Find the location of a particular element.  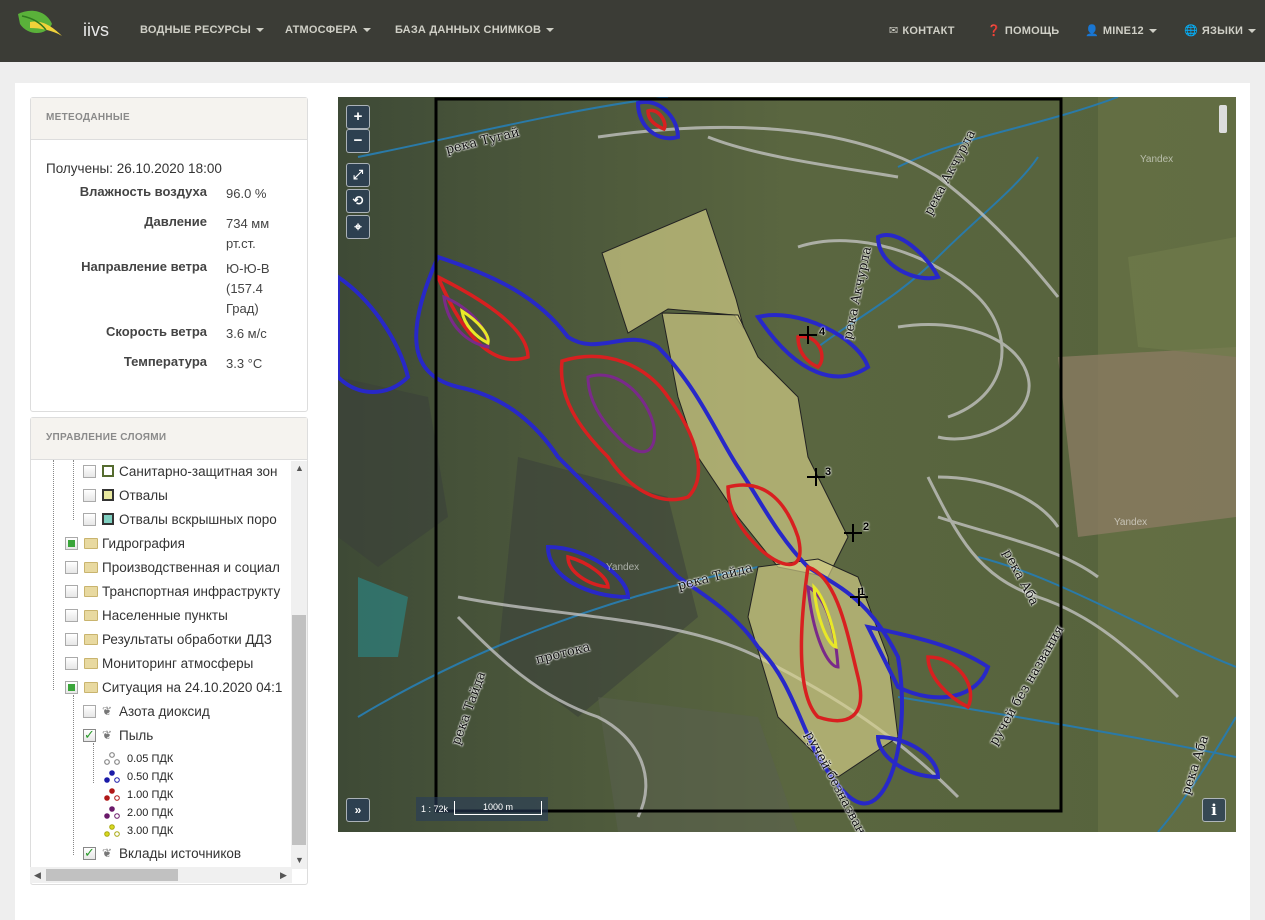

layers-panel-title: УПРАВЛЕНИЕ СЛОЯМИ is located at coordinates (169, 439).